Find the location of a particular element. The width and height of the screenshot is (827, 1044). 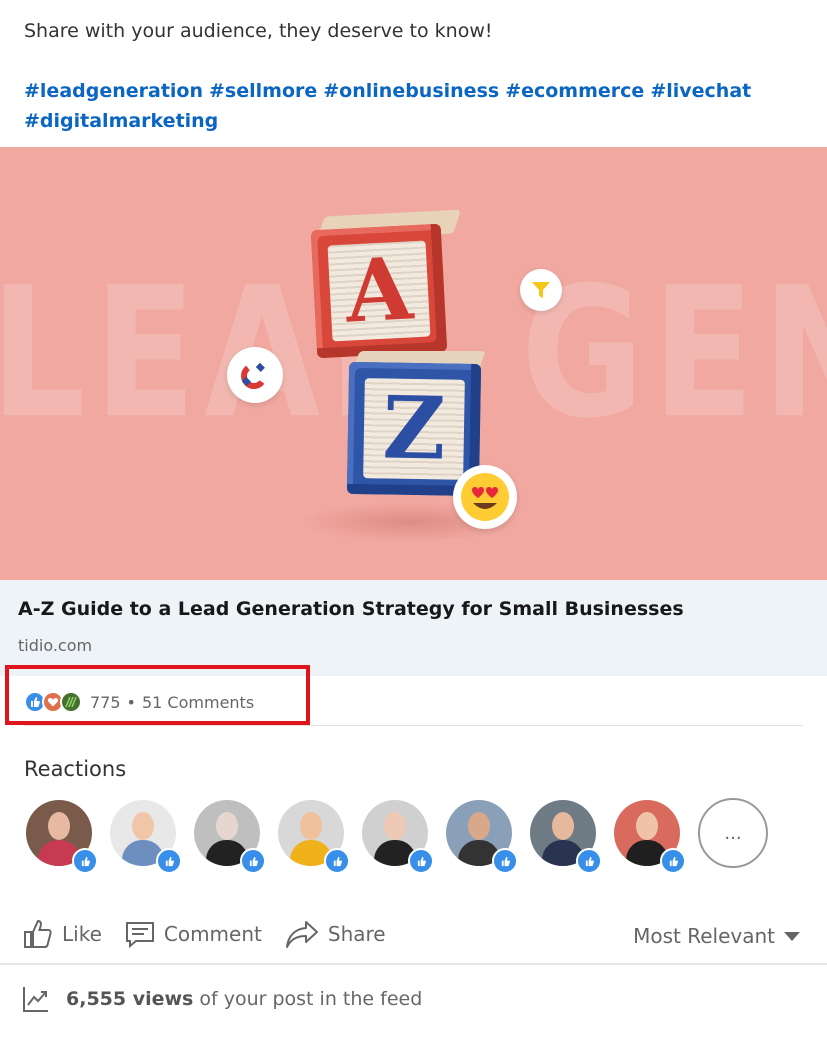

share-button: Share is located at coordinates (335, 934).